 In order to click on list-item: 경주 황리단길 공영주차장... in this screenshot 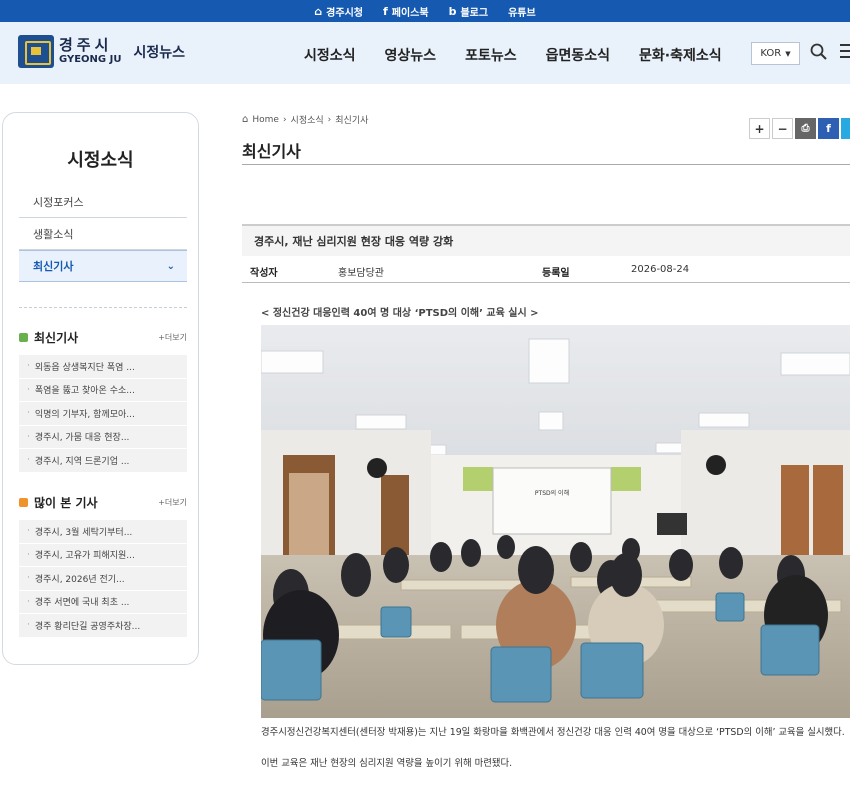, I will do `click(103, 626)`.